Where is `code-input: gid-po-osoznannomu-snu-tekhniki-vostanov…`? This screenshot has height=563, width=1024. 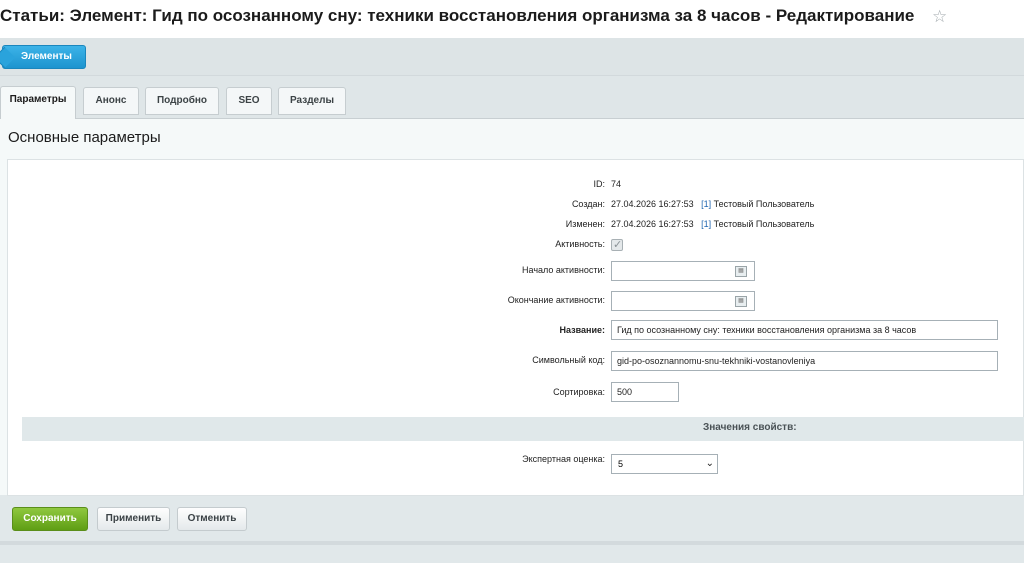
code-input: gid-po-osoznannomu-snu-tekhniki-vostanov… is located at coordinates (804, 361).